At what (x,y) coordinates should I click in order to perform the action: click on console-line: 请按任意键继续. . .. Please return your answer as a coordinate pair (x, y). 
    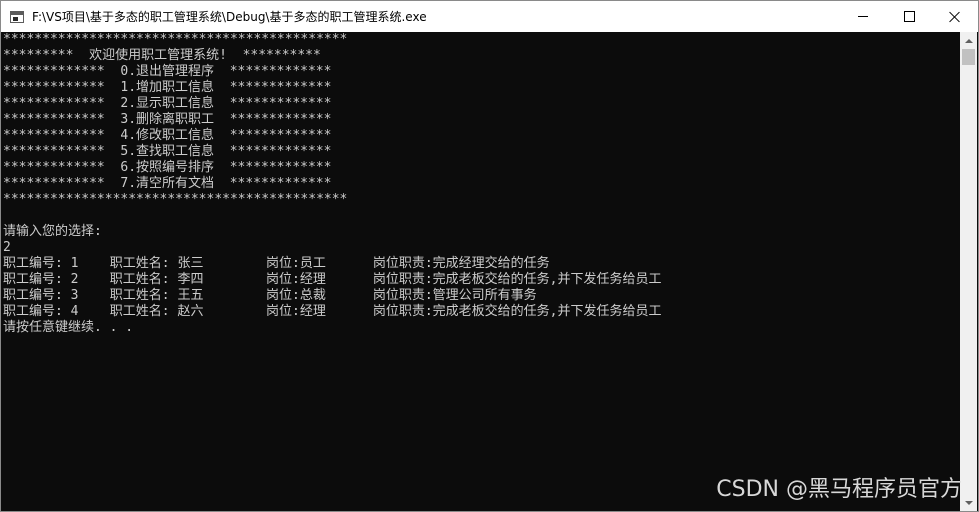
    Looking at the image, I should click on (68, 327).